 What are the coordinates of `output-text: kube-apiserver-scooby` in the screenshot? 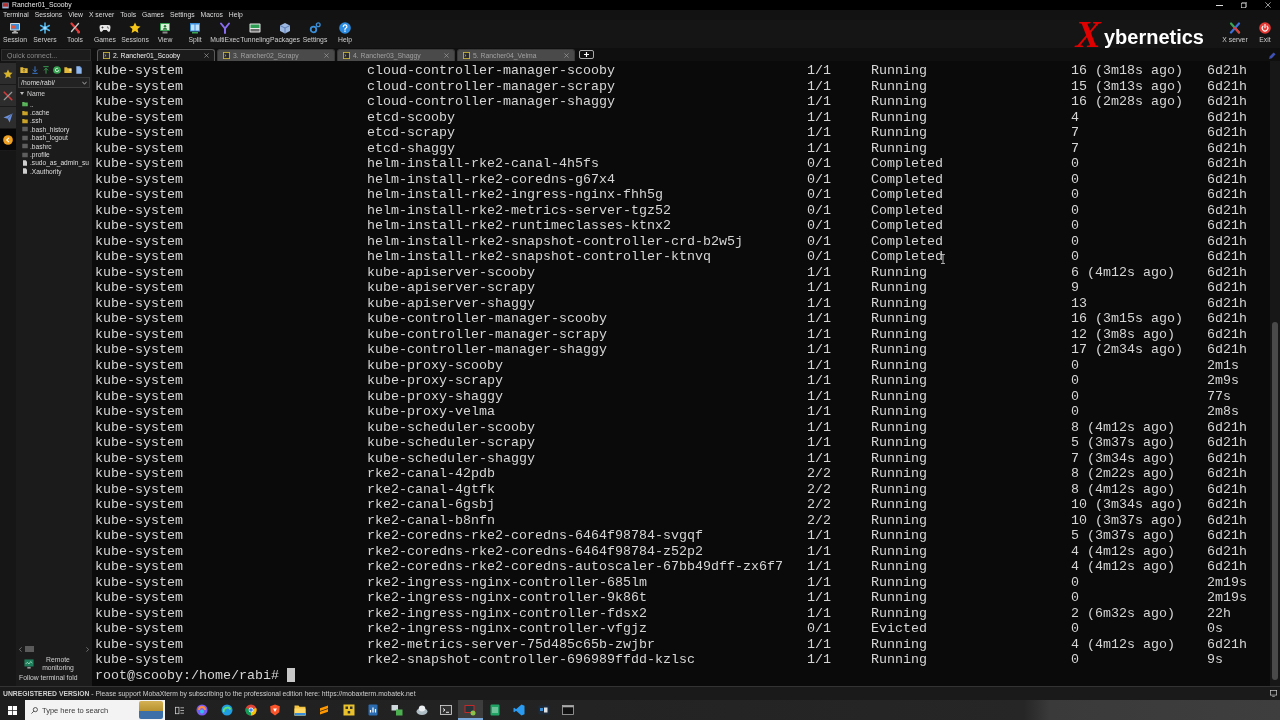 It's located at (451, 272).